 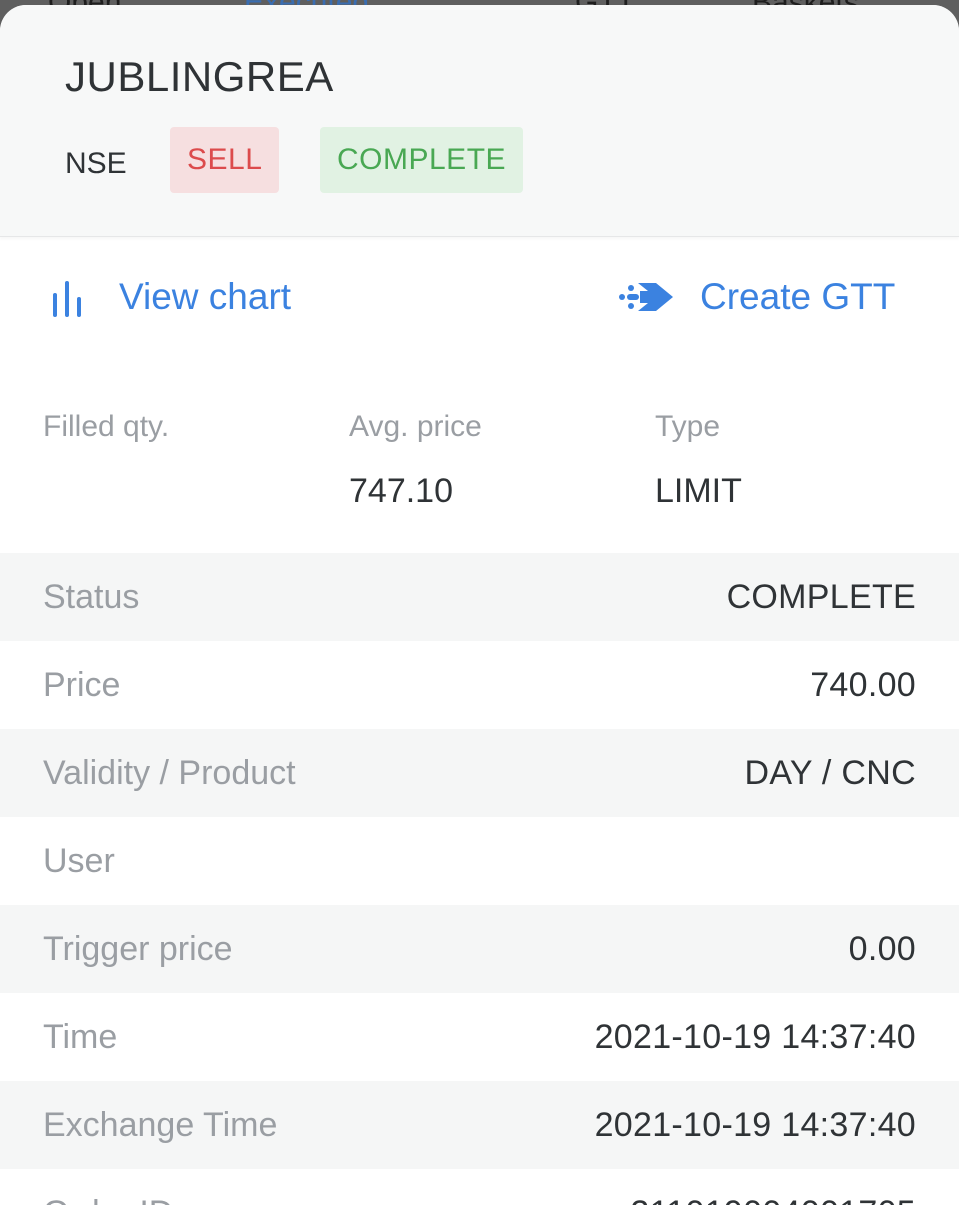 What do you see at coordinates (205, 297) in the screenshot?
I see `view-chart-label: View chart` at bounding box center [205, 297].